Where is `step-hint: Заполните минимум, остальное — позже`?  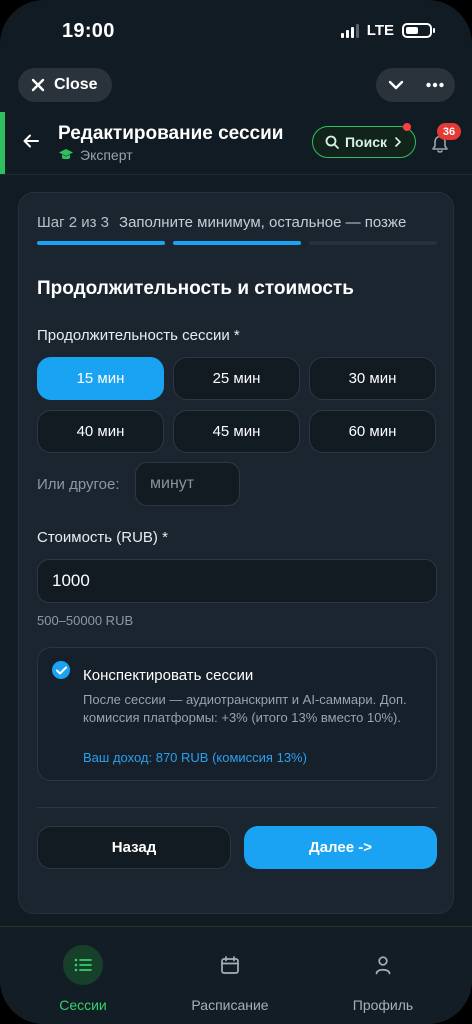 step-hint: Заполните минимум, остальное — позже is located at coordinates (263, 222).